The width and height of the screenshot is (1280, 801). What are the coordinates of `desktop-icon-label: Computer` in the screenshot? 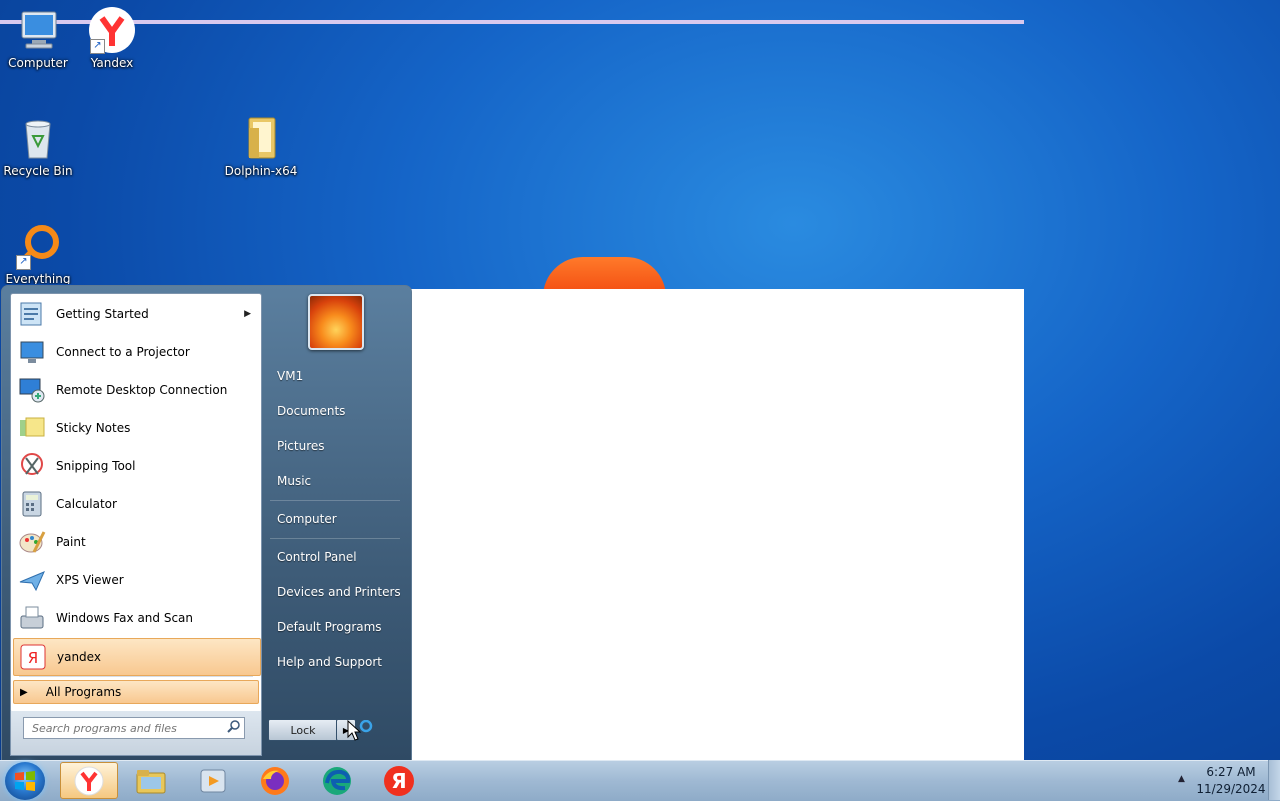 It's located at (38, 63).